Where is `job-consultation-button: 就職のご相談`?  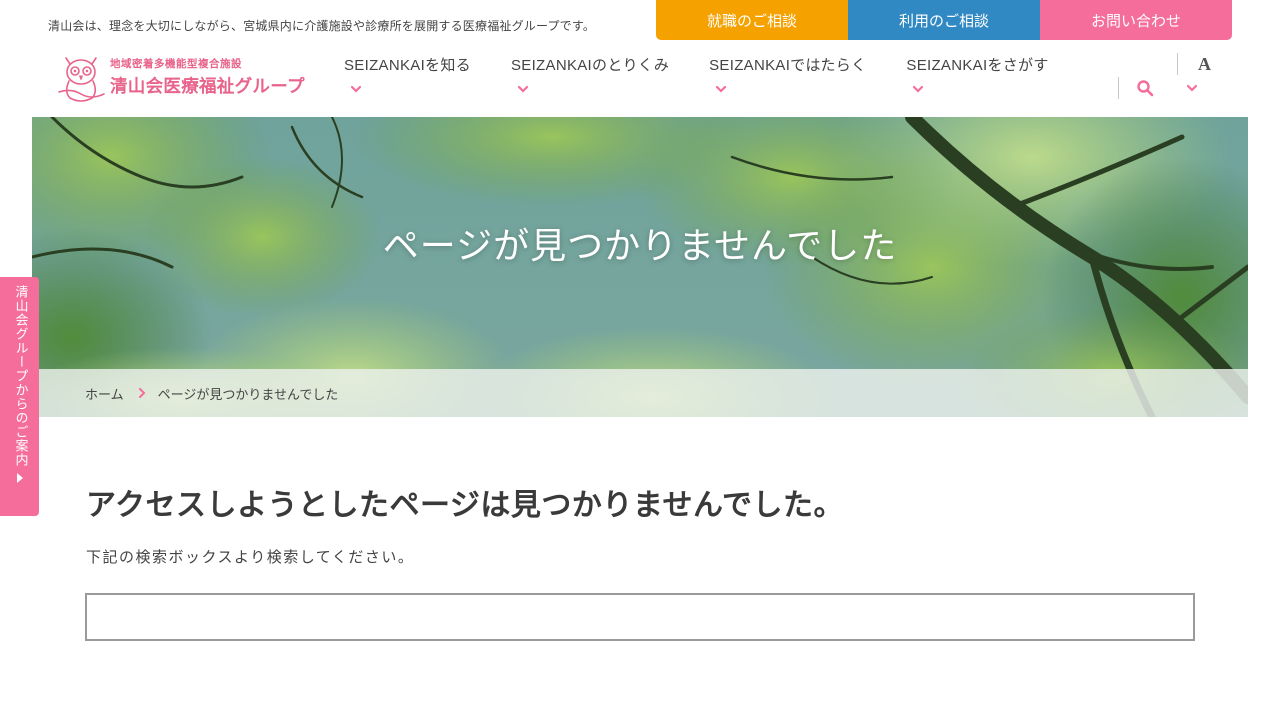 job-consultation-button: 就職のご相談 is located at coordinates (752, 20).